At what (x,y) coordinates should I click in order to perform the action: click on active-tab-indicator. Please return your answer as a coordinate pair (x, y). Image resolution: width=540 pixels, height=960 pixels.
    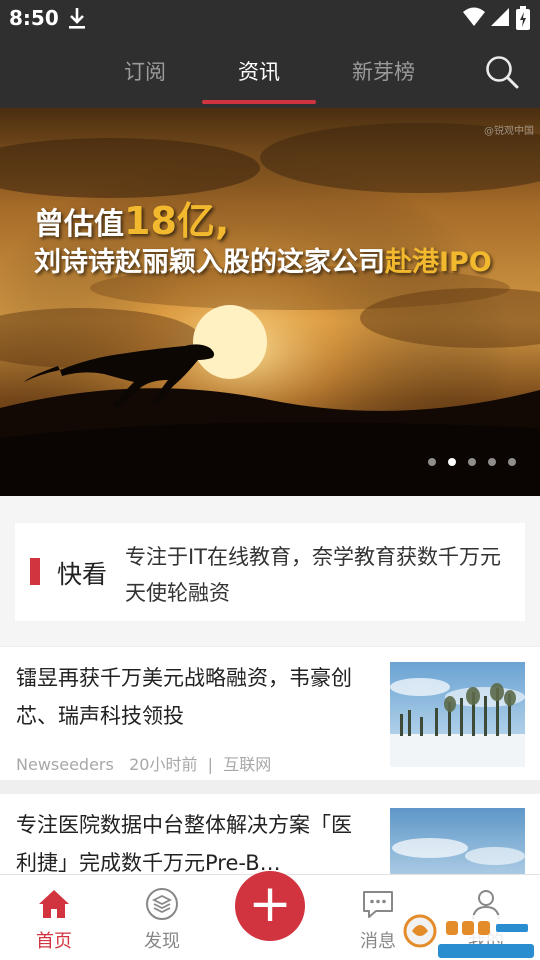
    Looking at the image, I should click on (259, 102).